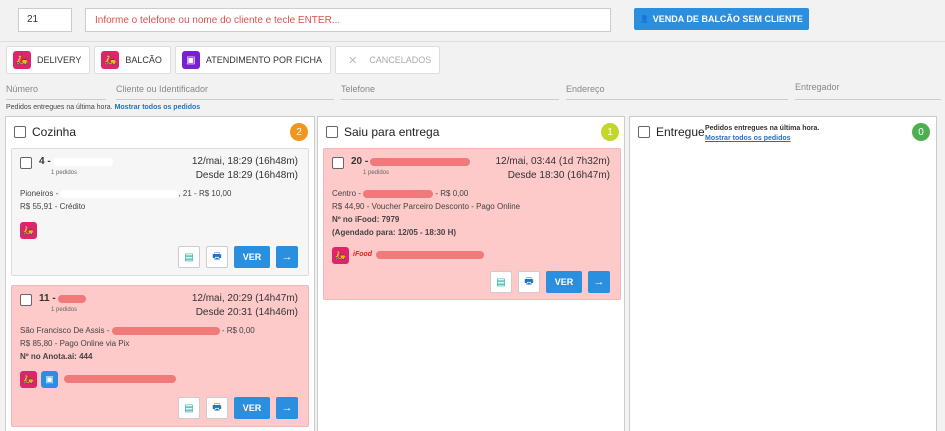 This screenshot has height=431, width=945. I want to click on count-badge: 0, so click(921, 132).